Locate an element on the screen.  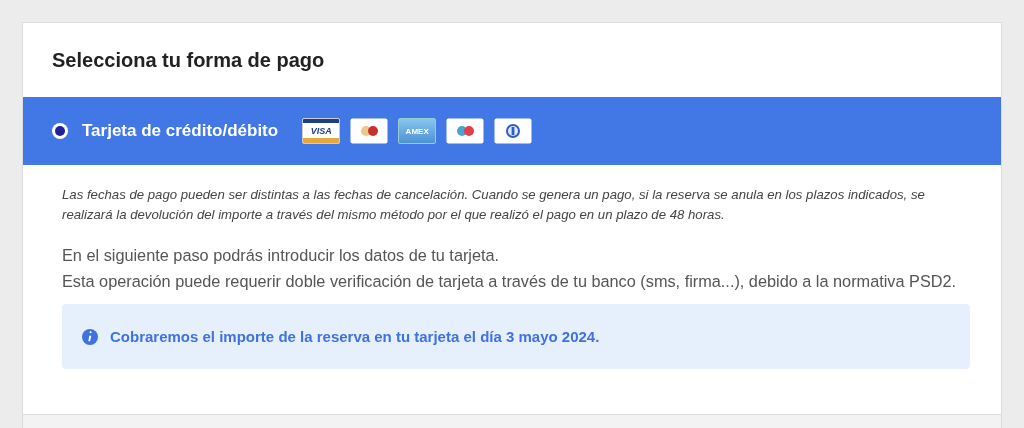
info-paragraph: En el siguiente paso podrás introducir los datos de tu tarjeta. is located at coordinates (281, 255).